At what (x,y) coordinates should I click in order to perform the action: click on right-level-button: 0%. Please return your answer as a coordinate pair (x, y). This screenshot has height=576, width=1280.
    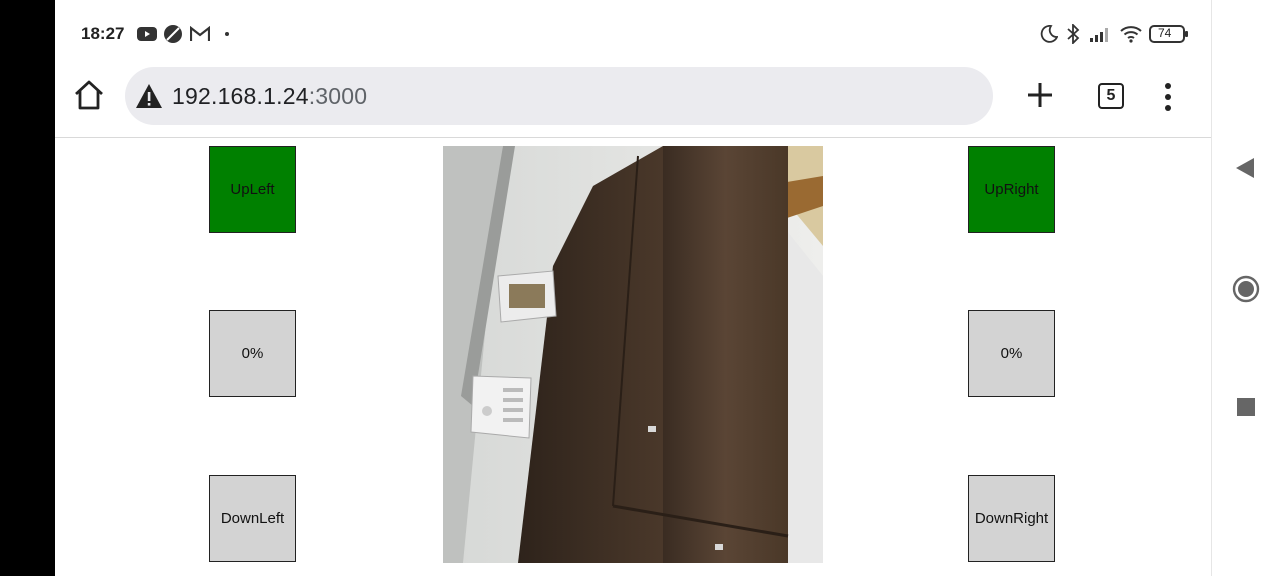
    Looking at the image, I should click on (1011, 353).